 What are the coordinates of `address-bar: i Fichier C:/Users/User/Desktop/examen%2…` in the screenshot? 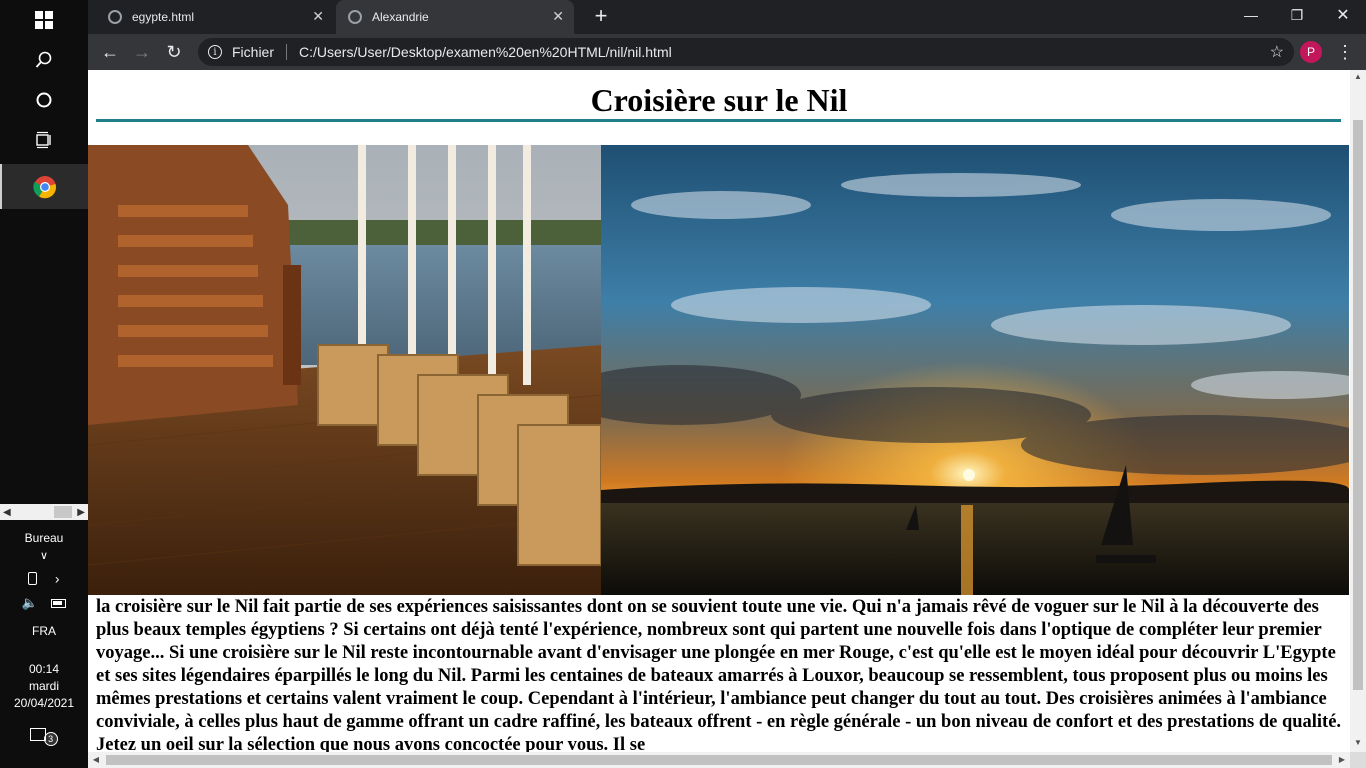 It's located at (746, 52).